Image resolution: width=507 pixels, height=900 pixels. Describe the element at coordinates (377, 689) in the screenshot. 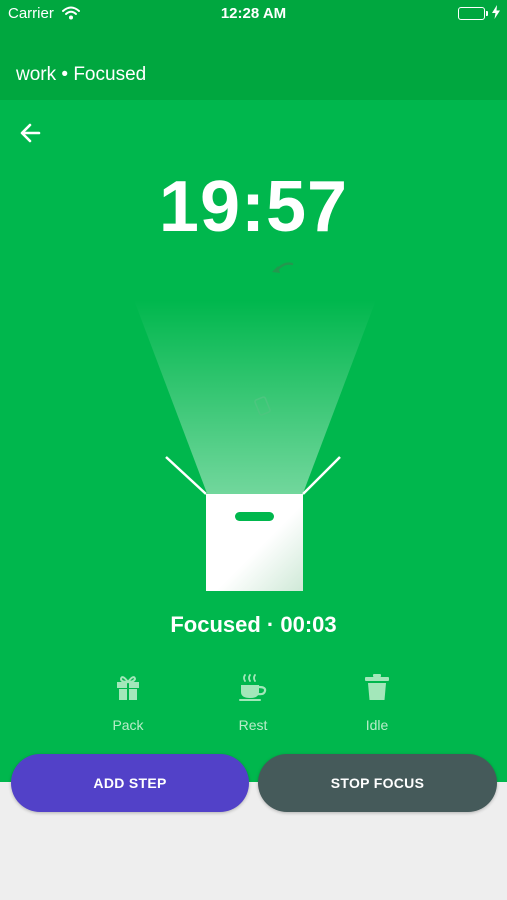

I see `trash-icon` at that location.